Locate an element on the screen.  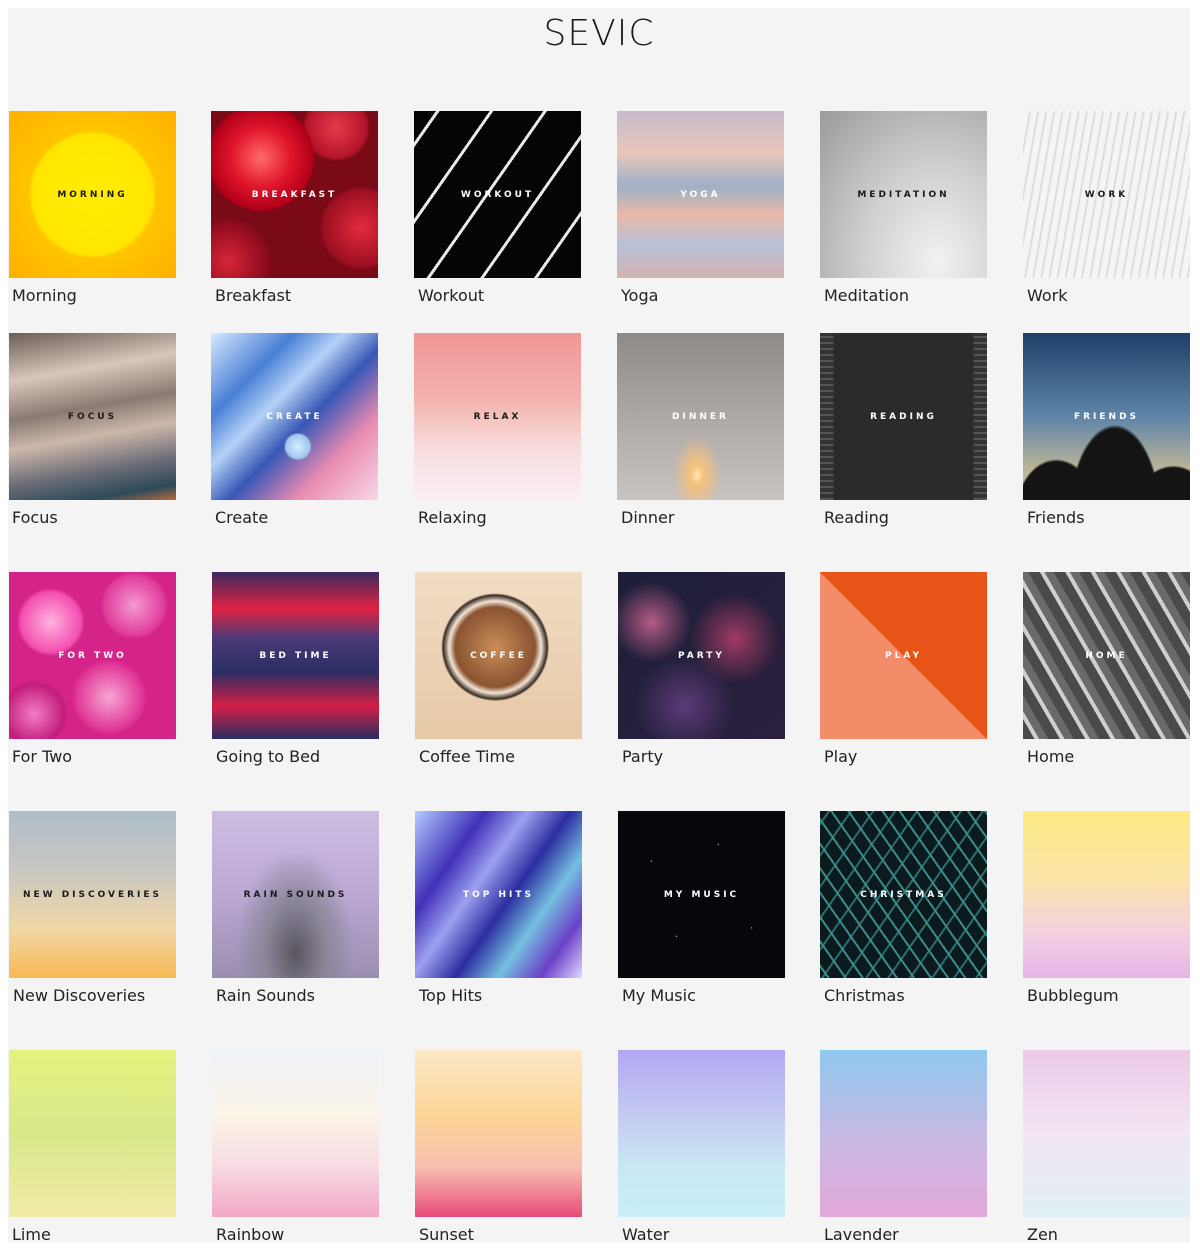
tile-tag: NEW DISCOVERIES is located at coordinates (92, 894).